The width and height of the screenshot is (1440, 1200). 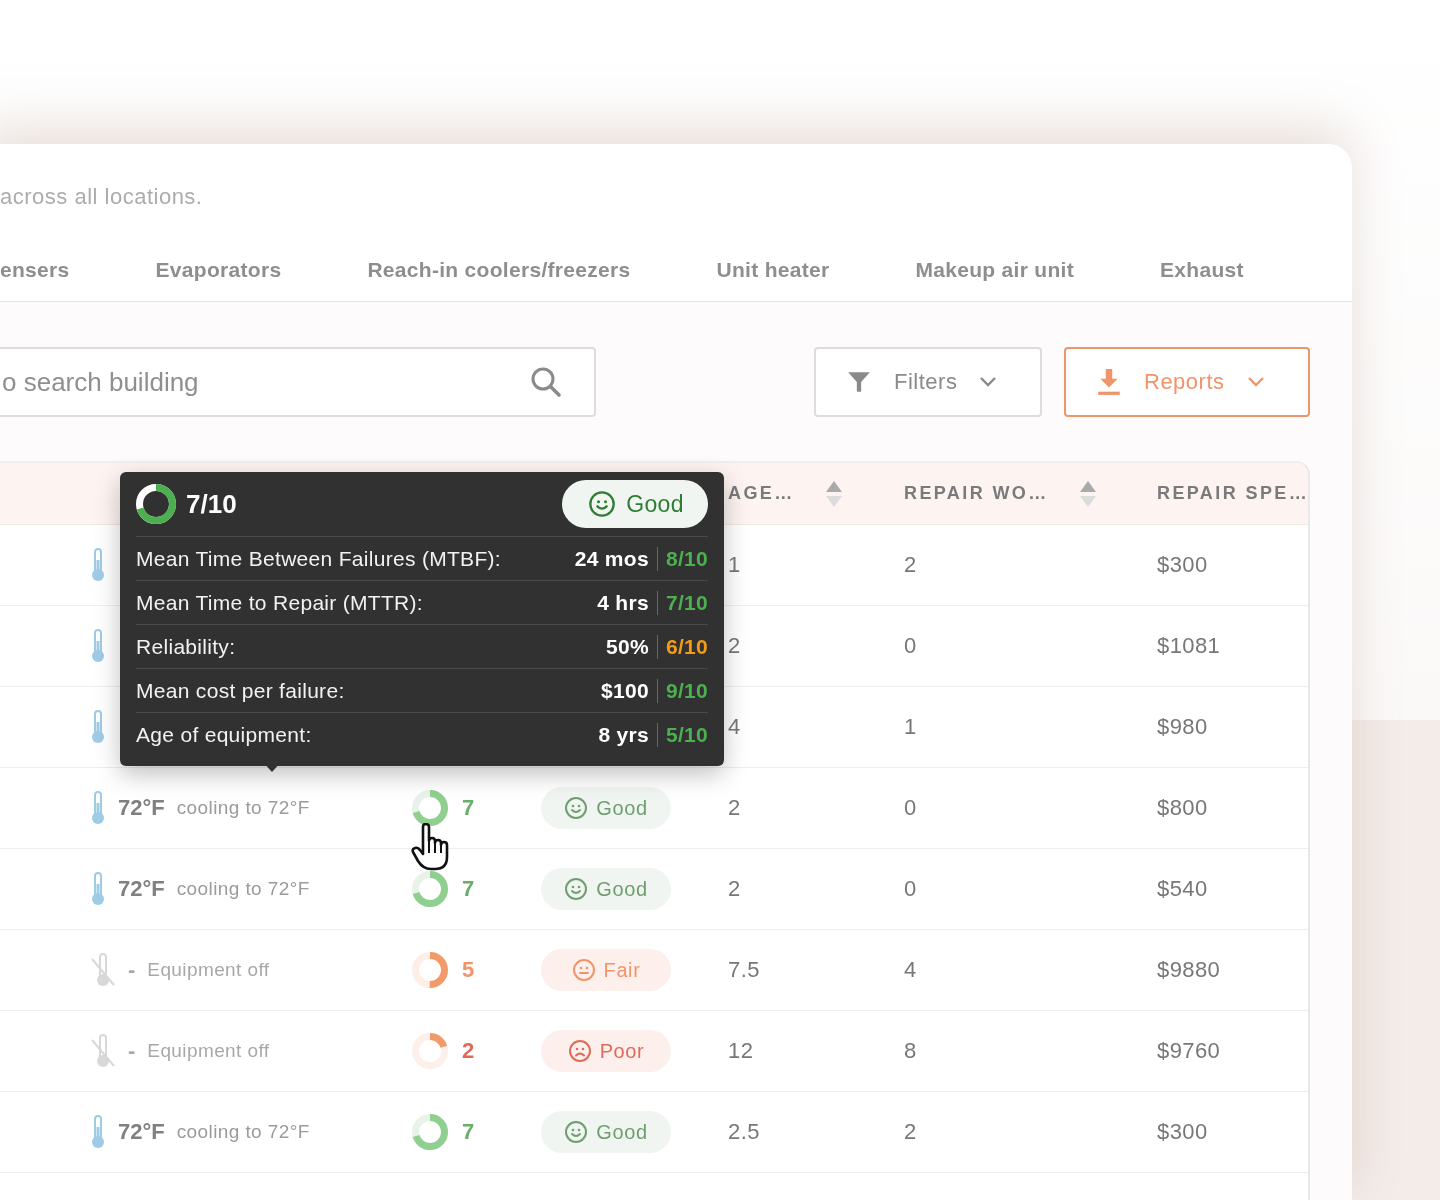 What do you see at coordinates (224, 734) in the screenshot?
I see `metric-label: Age of equipment:` at bounding box center [224, 734].